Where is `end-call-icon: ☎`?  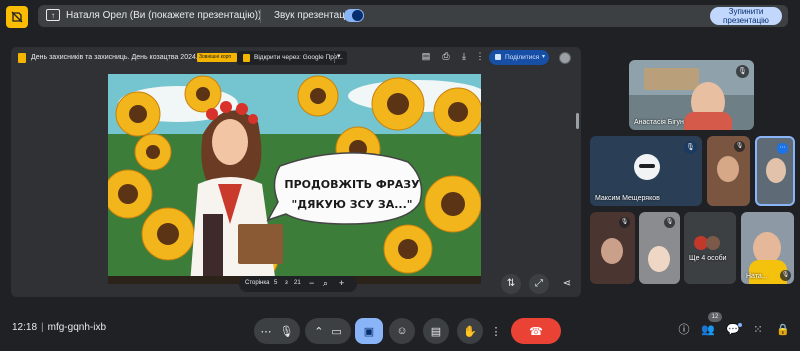 end-call-icon: ☎ is located at coordinates (536, 331).